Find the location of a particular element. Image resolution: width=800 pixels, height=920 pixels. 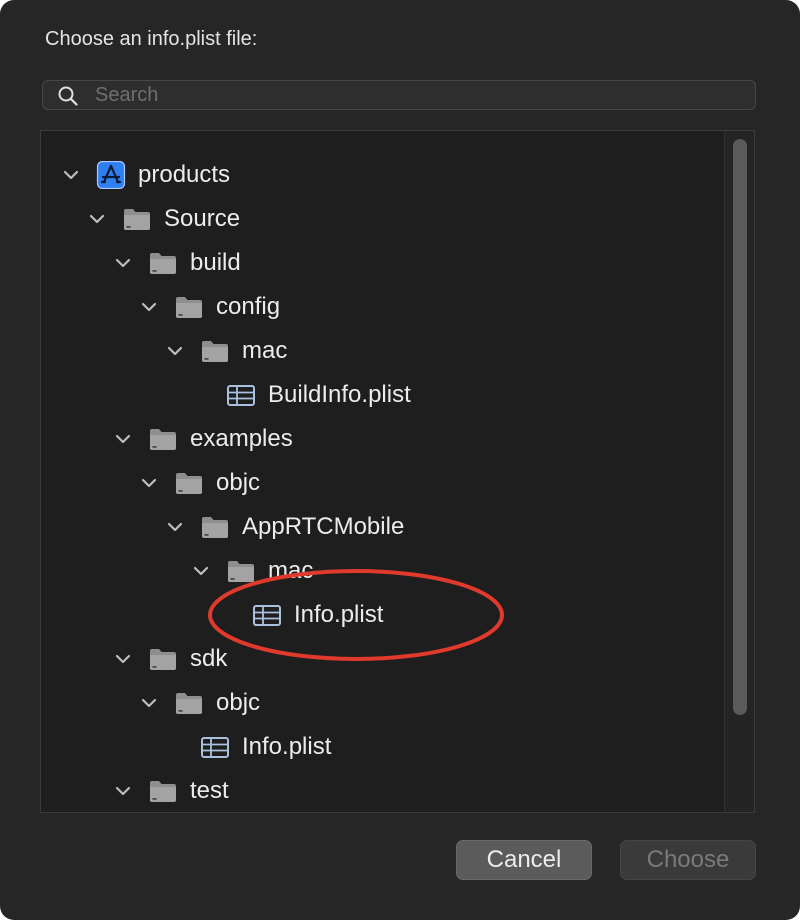

tree-row-label: sdk is located at coordinates (209, 658).